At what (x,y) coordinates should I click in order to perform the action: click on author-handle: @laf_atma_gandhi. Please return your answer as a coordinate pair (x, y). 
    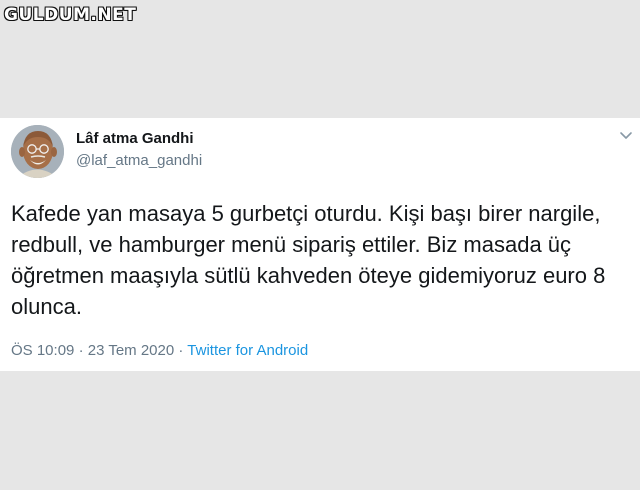
    Looking at the image, I should click on (139, 160).